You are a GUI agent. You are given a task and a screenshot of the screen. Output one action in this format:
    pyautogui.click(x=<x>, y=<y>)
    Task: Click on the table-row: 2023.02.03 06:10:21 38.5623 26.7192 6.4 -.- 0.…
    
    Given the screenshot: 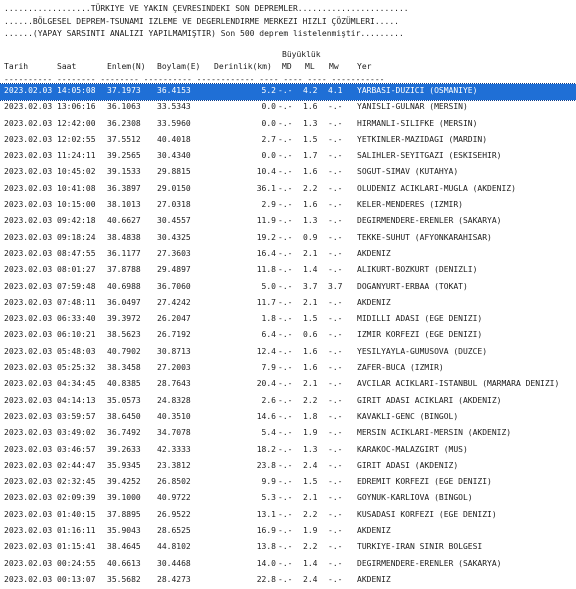 What is the action you would take?
    pyautogui.click(x=288, y=336)
    